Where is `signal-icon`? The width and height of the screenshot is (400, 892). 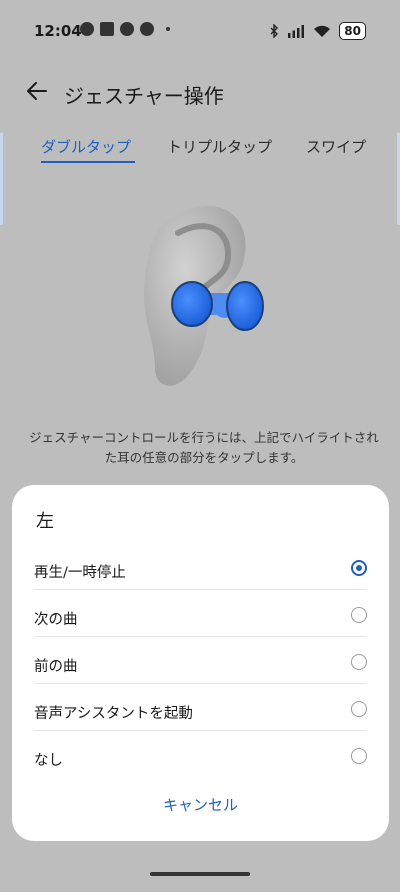 signal-icon is located at coordinates (296, 31).